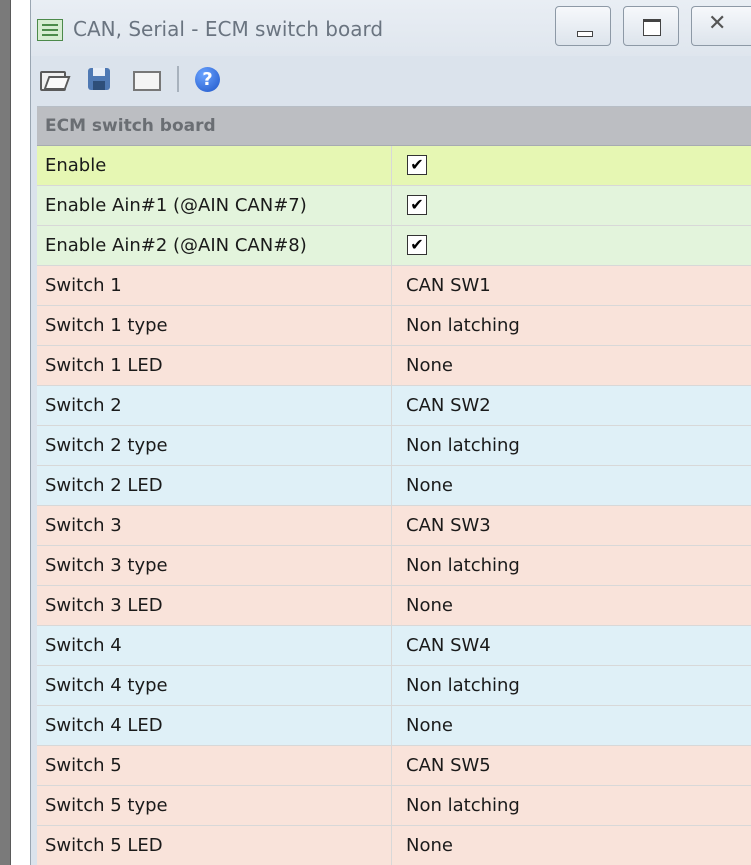 The image size is (751, 865). What do you see at coordinates (572, 765) in the screenshot?
I see `property-value: CAN SW5` at bounding box center [572, 765].